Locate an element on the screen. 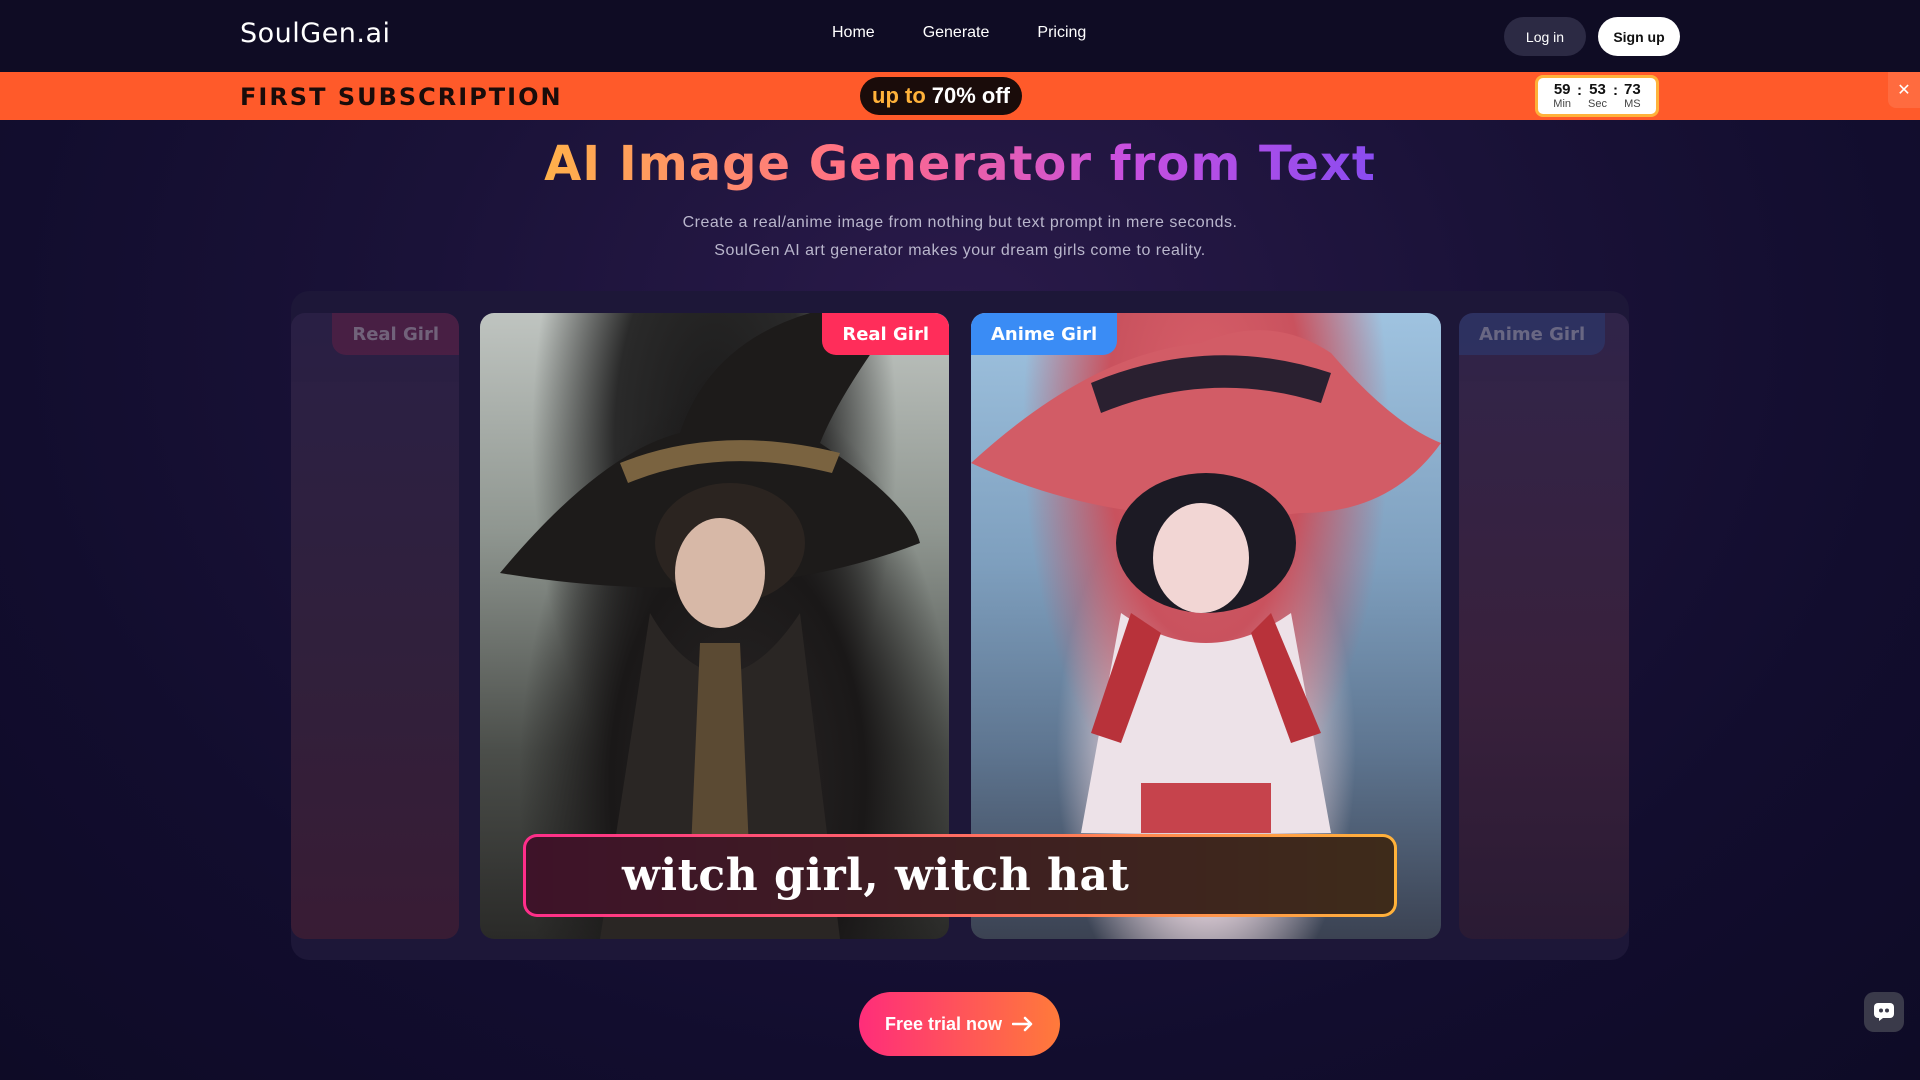  countdown-timer: 59 Min : 53 Sec : 73 MS is located at coordinates (1597, 96).